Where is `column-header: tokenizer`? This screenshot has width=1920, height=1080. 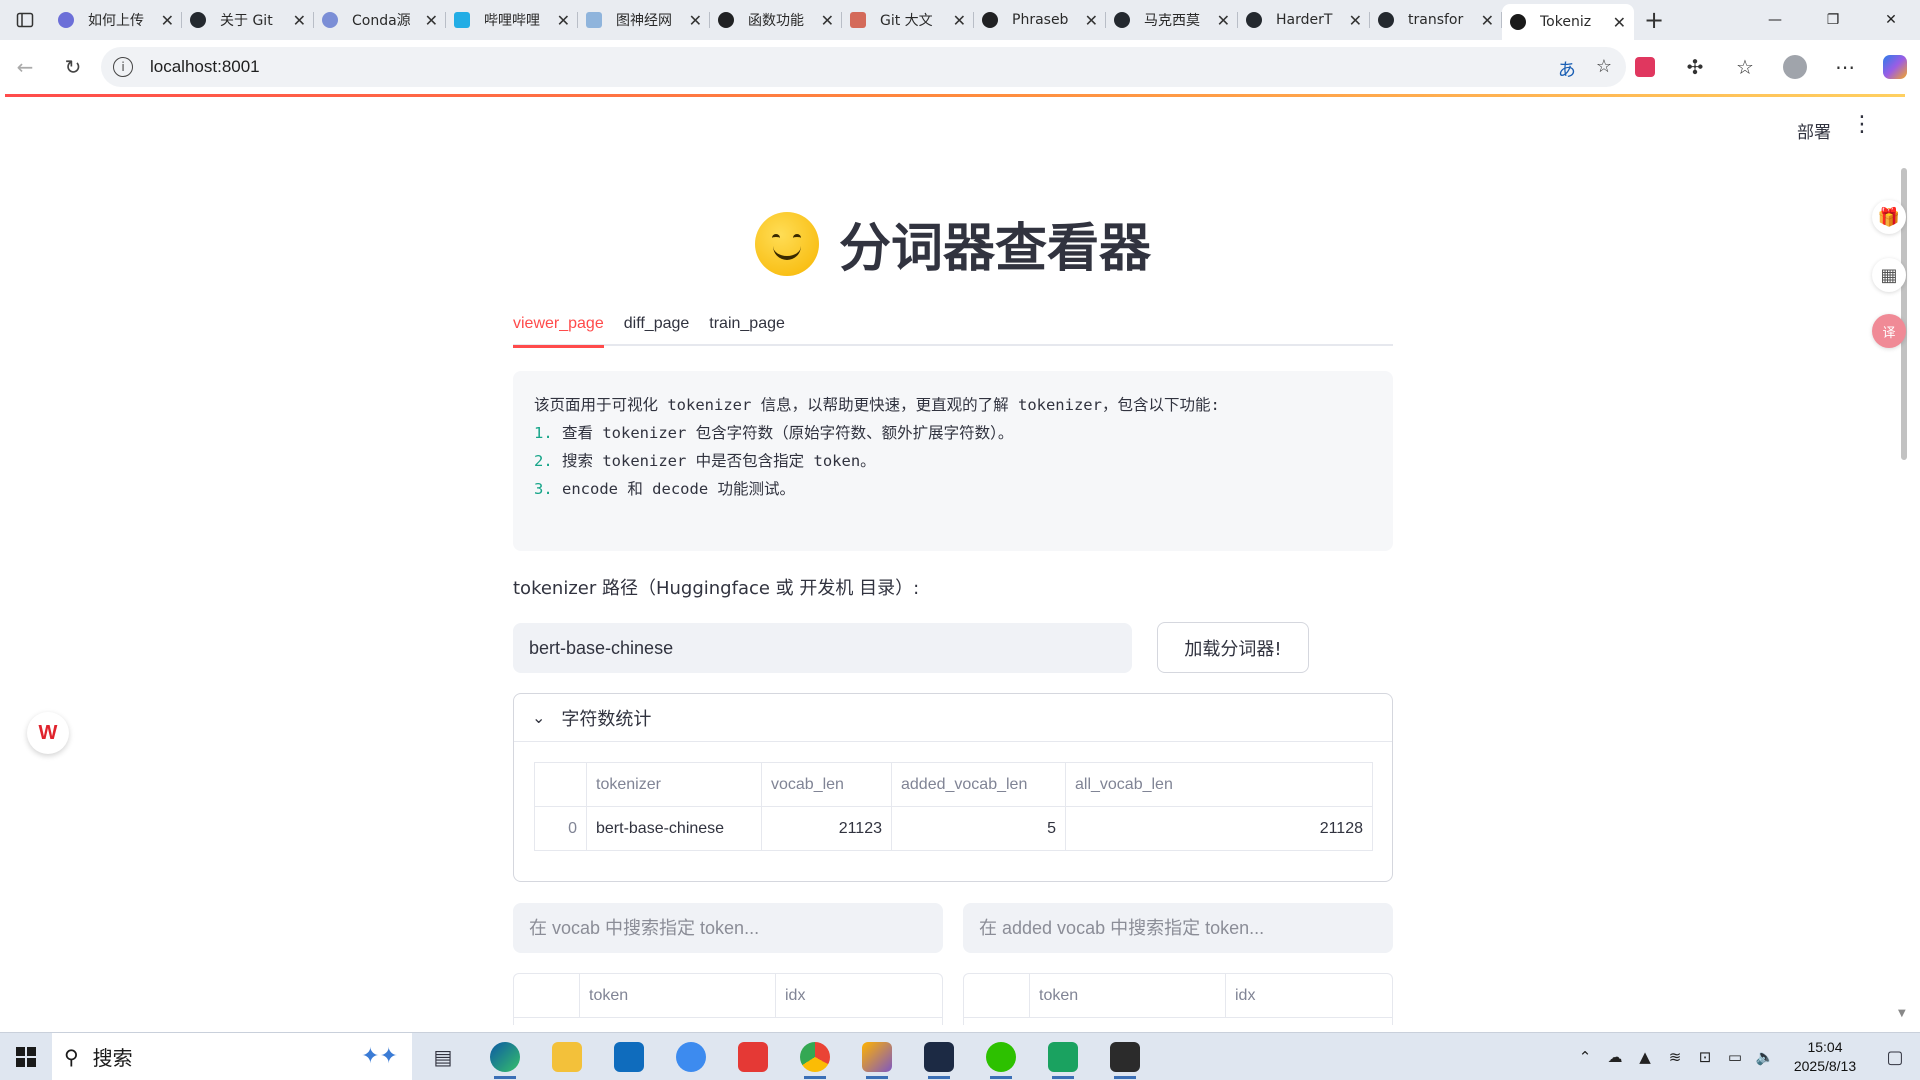
column-header: tokenizer is located at coordinates (674, 784).